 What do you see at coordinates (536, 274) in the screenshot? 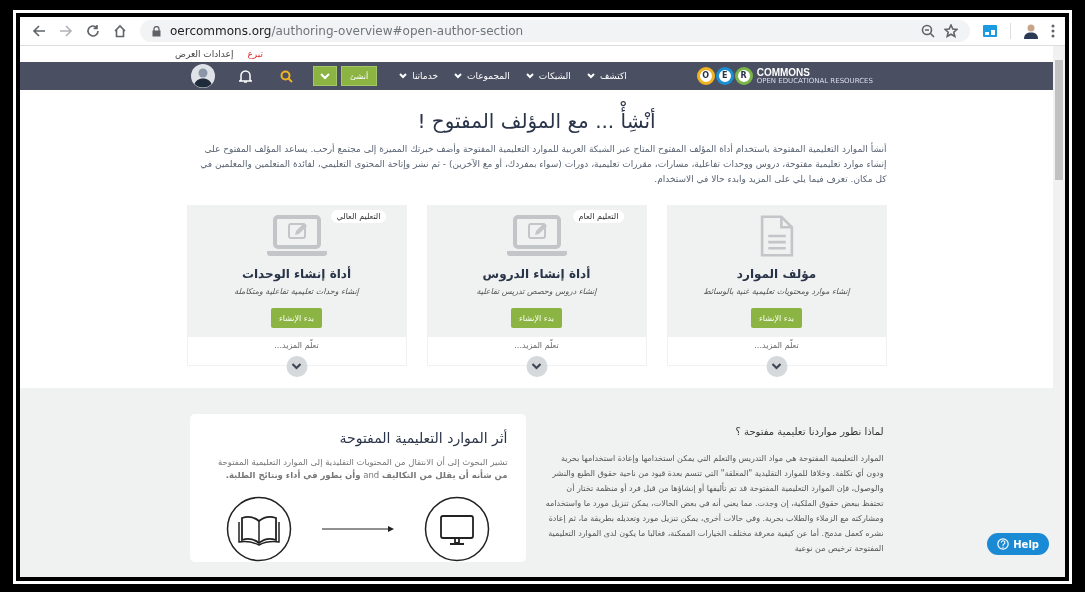
I see `card-title: أداة إنشاء الدروس` at bounding box center [536, 274].